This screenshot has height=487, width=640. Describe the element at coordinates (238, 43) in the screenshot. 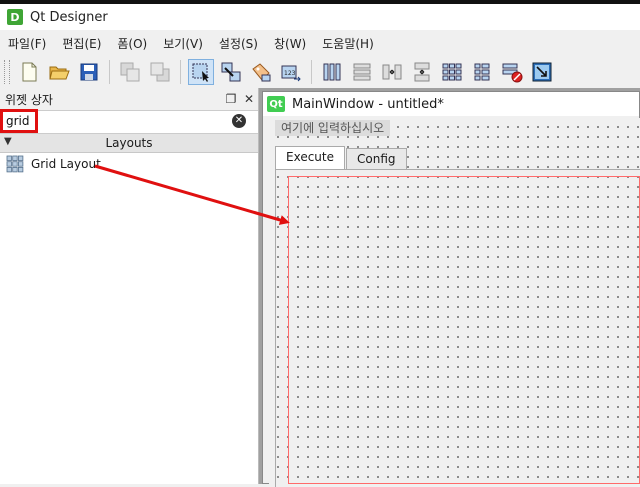

I see `menu-settings: 설정(S)` at that location.